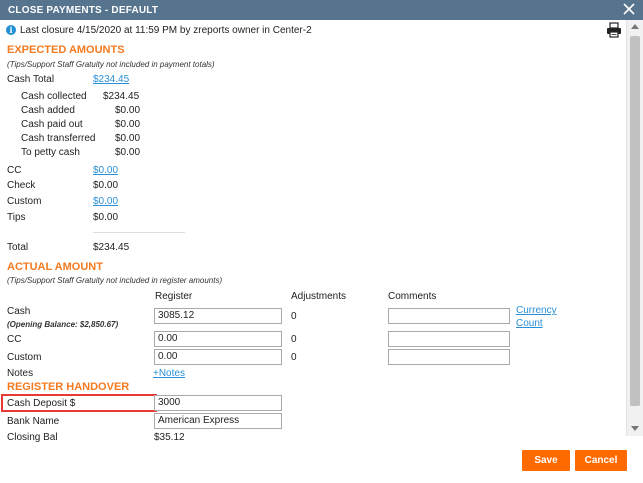 The width and height of the screenshot is (643, 483). Describe the element at coordinates (58, 138) in the screenshot. I see `cash-transferred-label: Cash transferred` at that location.